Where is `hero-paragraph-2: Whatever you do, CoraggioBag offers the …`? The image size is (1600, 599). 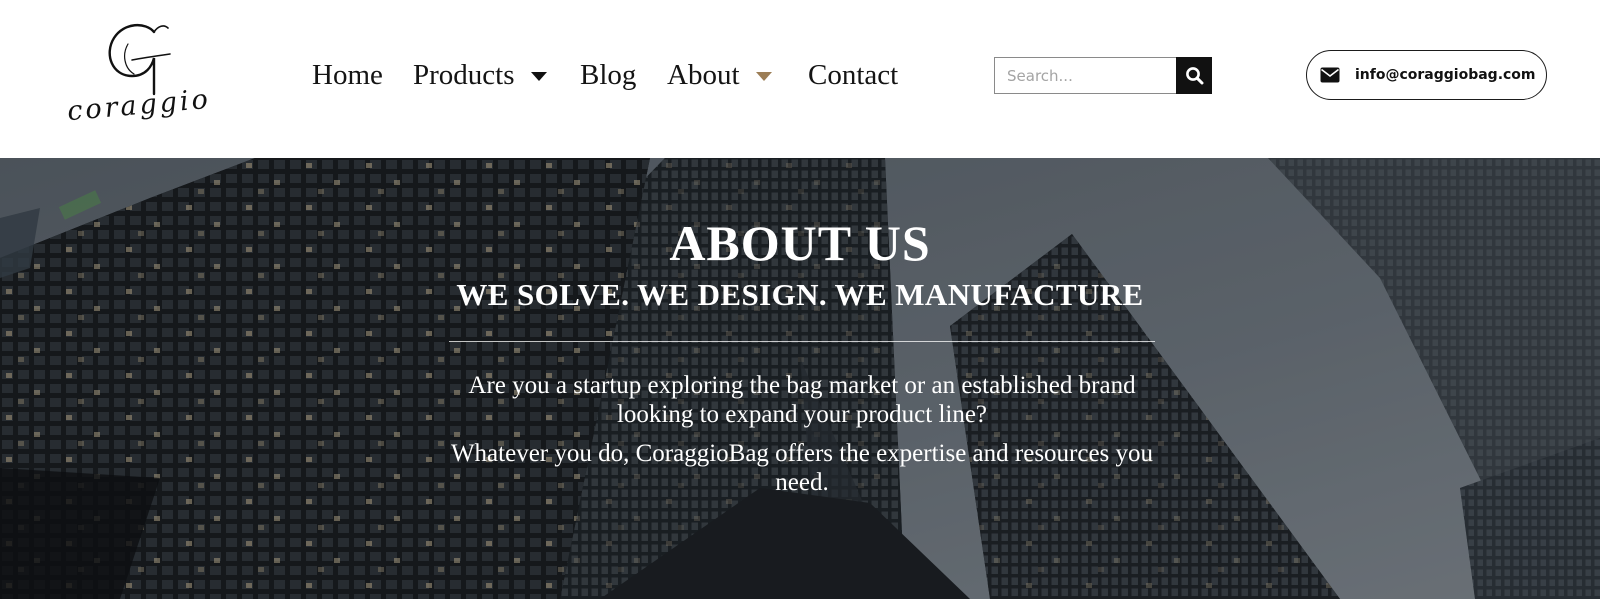 hero-paragraph-2: Whatever you do, CoraggioBag offers the … is located at coordinates (802, 468).